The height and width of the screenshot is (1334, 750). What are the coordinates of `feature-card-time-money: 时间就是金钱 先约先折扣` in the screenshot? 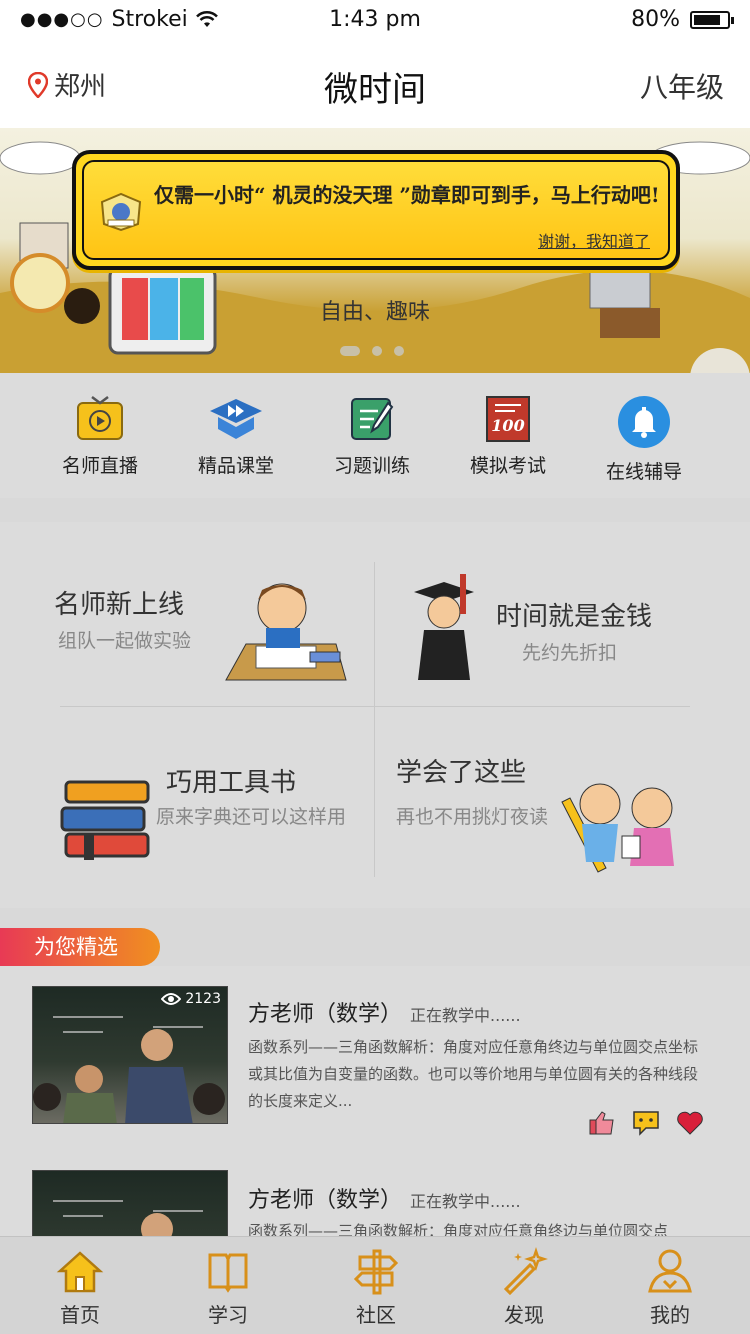 It's located at (548, 627).